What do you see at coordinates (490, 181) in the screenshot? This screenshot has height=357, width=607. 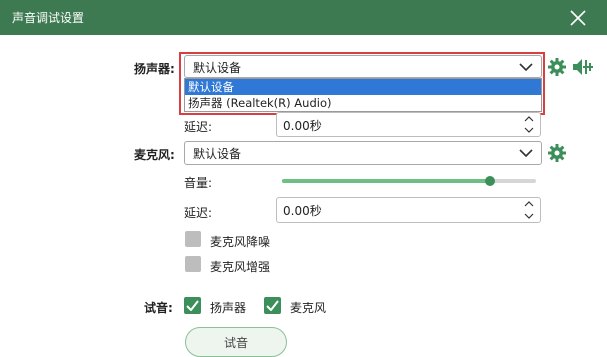 I see `mic-volume-thumb` at bounding box center [490, 181].